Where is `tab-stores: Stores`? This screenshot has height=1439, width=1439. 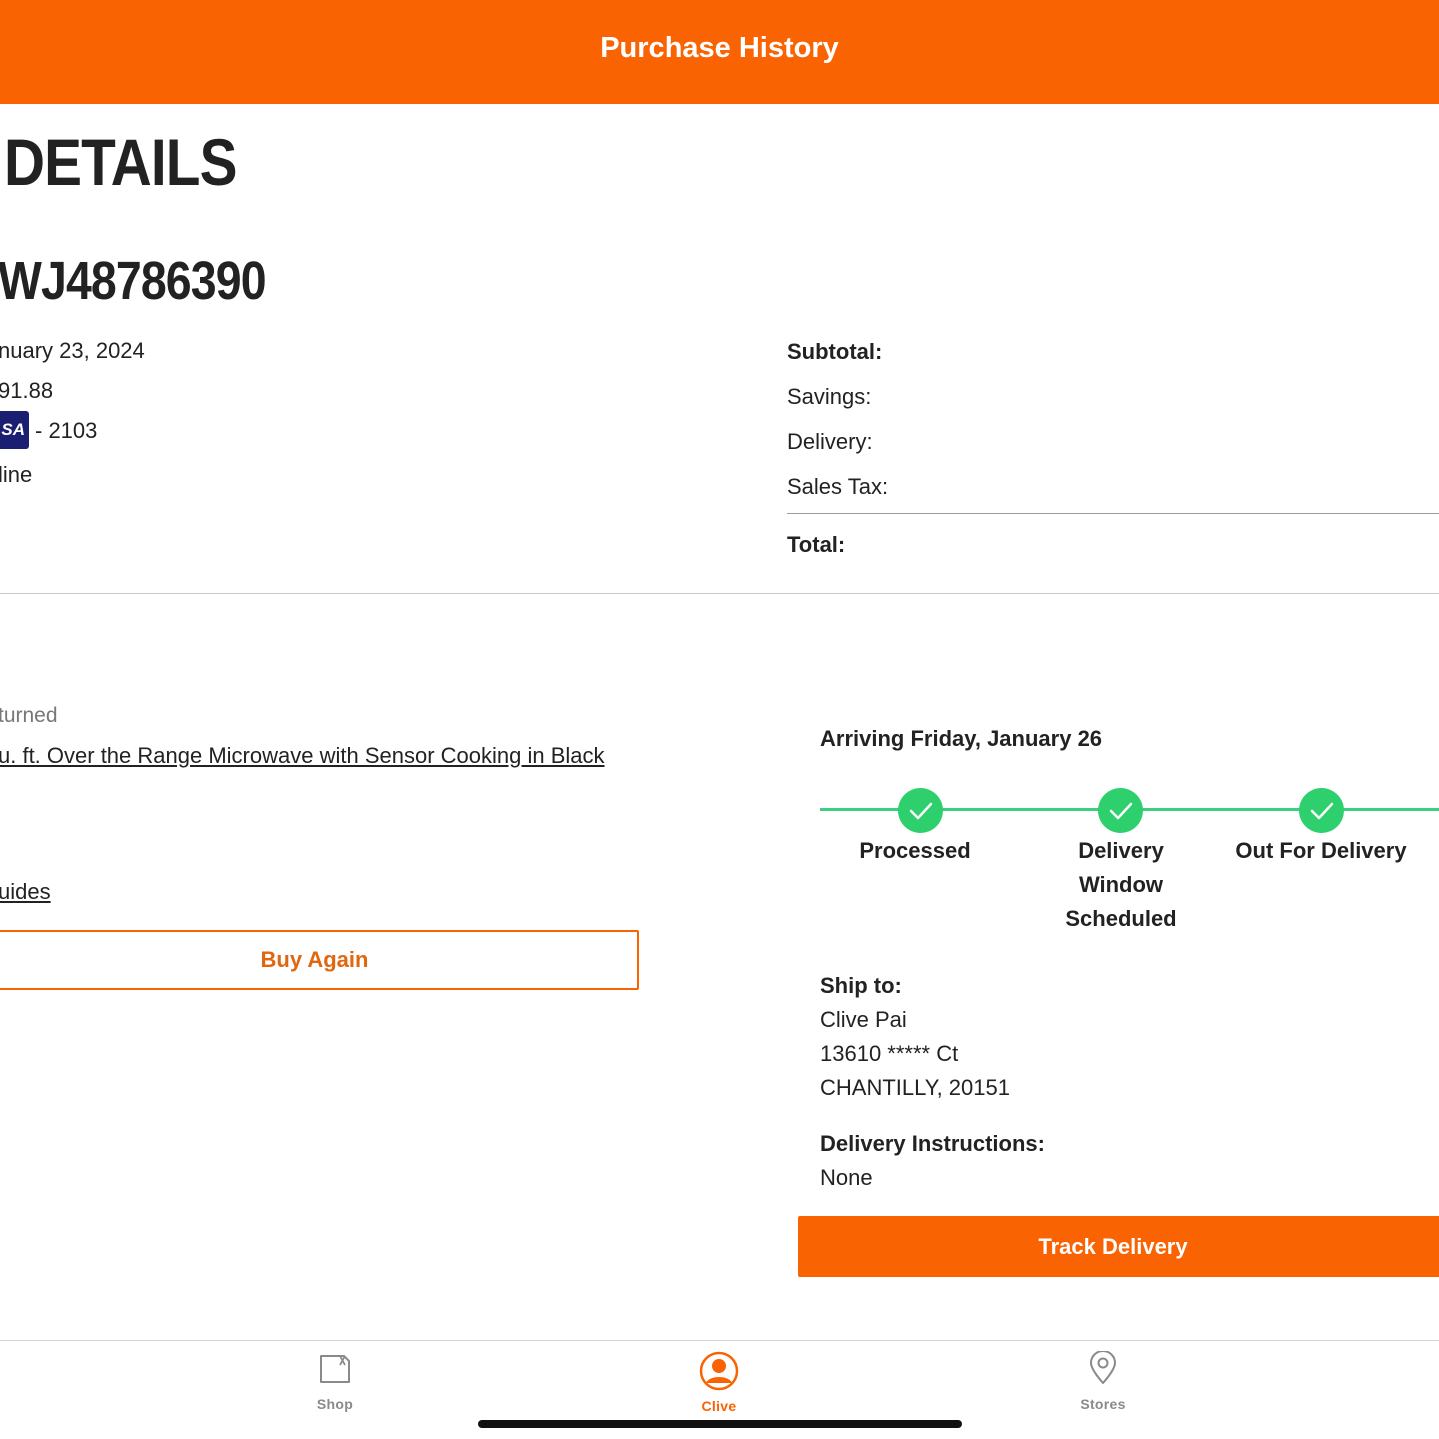
tab-stores: Stores is located at coordinates (1103, 1381).